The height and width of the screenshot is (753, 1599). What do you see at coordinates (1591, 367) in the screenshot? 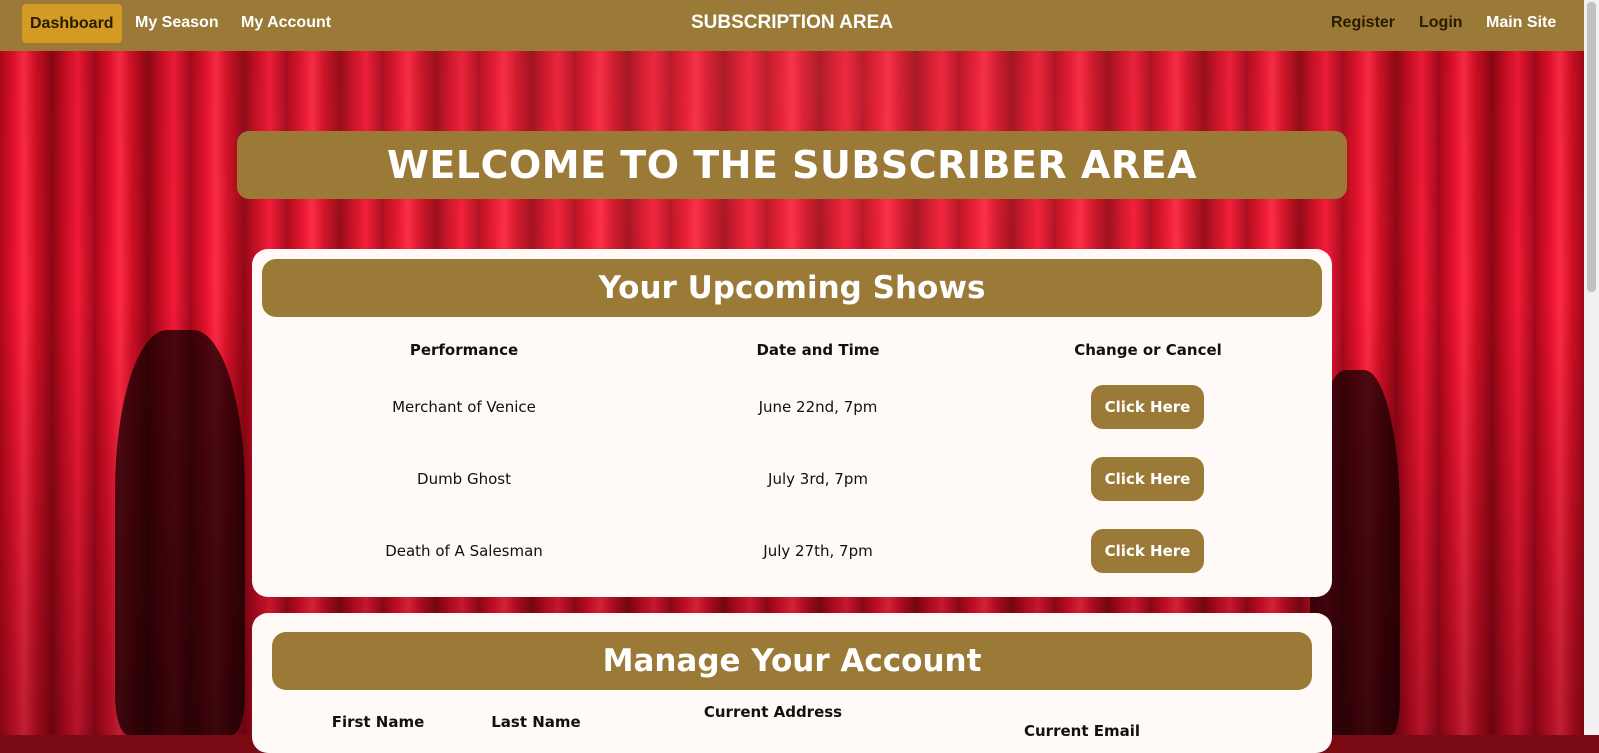
I see `page-scrollbar` at bounding box center [1591, 367].